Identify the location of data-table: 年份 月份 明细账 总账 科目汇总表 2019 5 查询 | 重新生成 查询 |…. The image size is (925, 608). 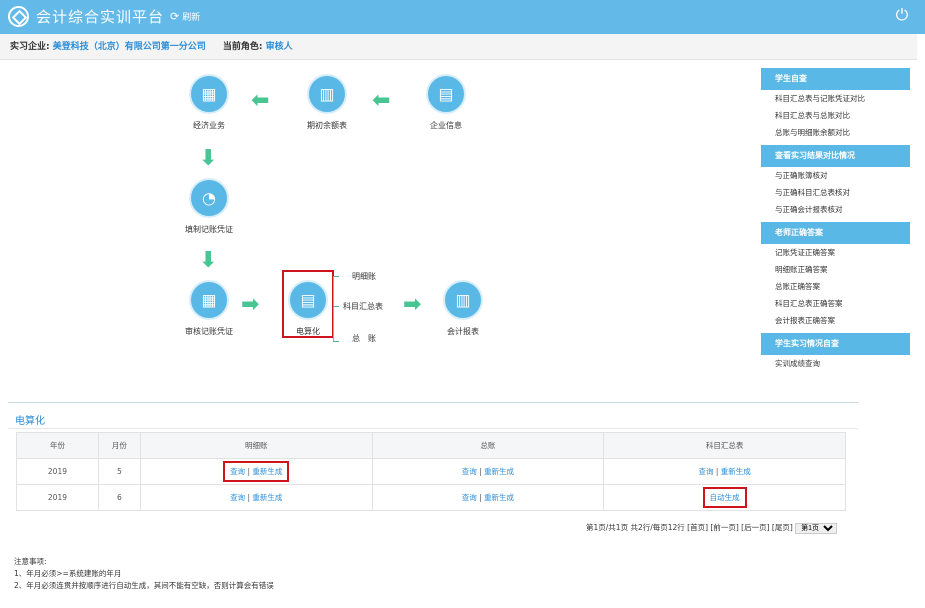
(431, 471).